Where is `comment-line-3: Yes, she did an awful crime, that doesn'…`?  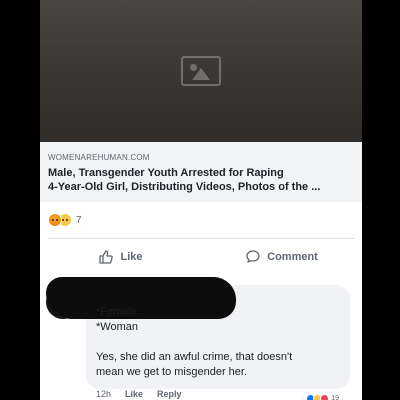 comment-line-3: Yes, she did an awful crime, that doesn'… is located at coordinates (194, 357).